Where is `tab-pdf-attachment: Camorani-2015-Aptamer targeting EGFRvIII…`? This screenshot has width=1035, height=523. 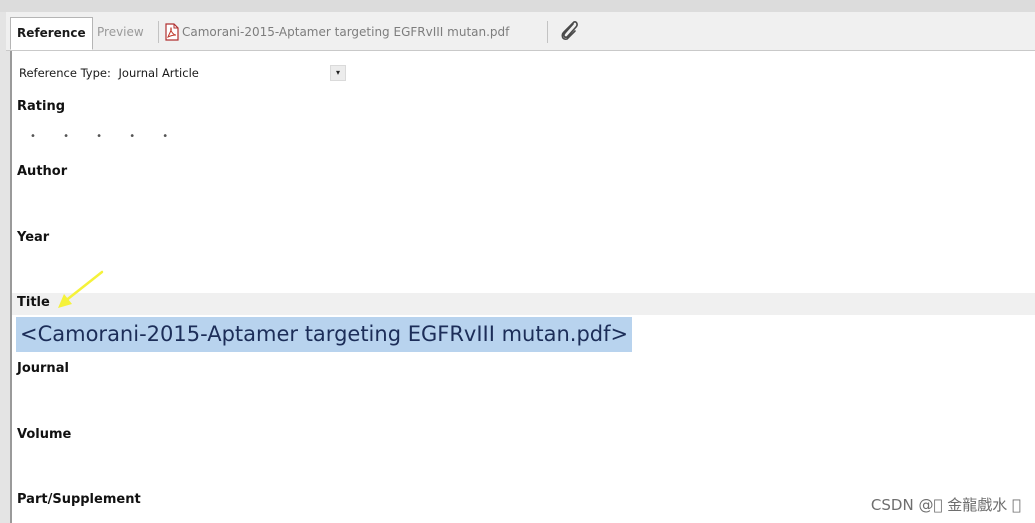 tab-pdf-attachment: Camorani-2015-Aptamer targeting EGFRvIII… is located at coordinates (337, 32).